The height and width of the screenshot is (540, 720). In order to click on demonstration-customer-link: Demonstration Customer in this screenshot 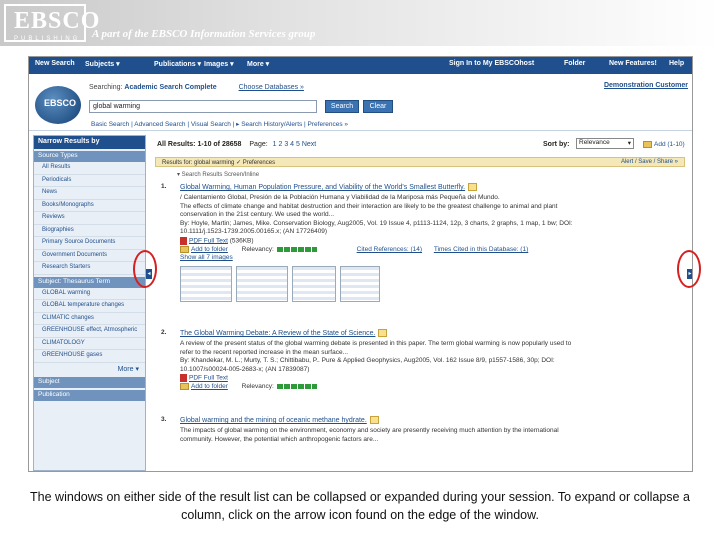, I will do `click(646, 85)`.